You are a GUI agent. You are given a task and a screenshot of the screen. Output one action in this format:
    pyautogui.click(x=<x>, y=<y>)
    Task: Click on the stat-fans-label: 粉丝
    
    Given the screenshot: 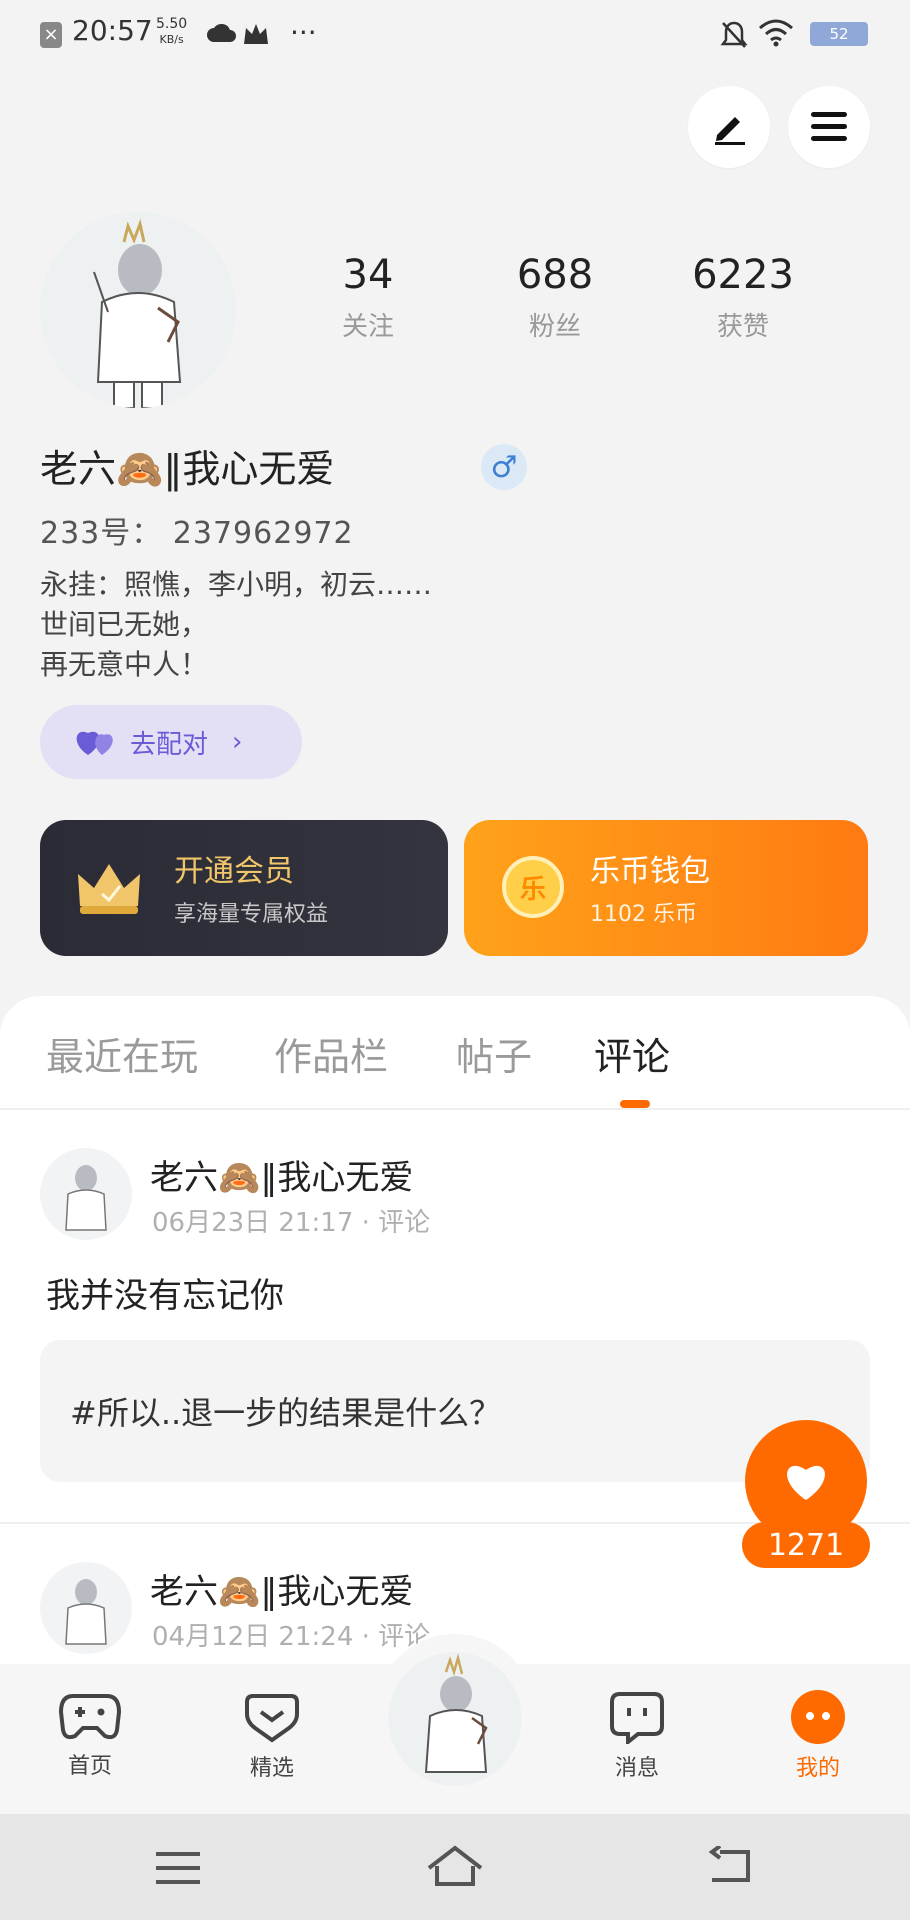 What is the action you would take?
    pyautogui.click(x=554, y=327)
    